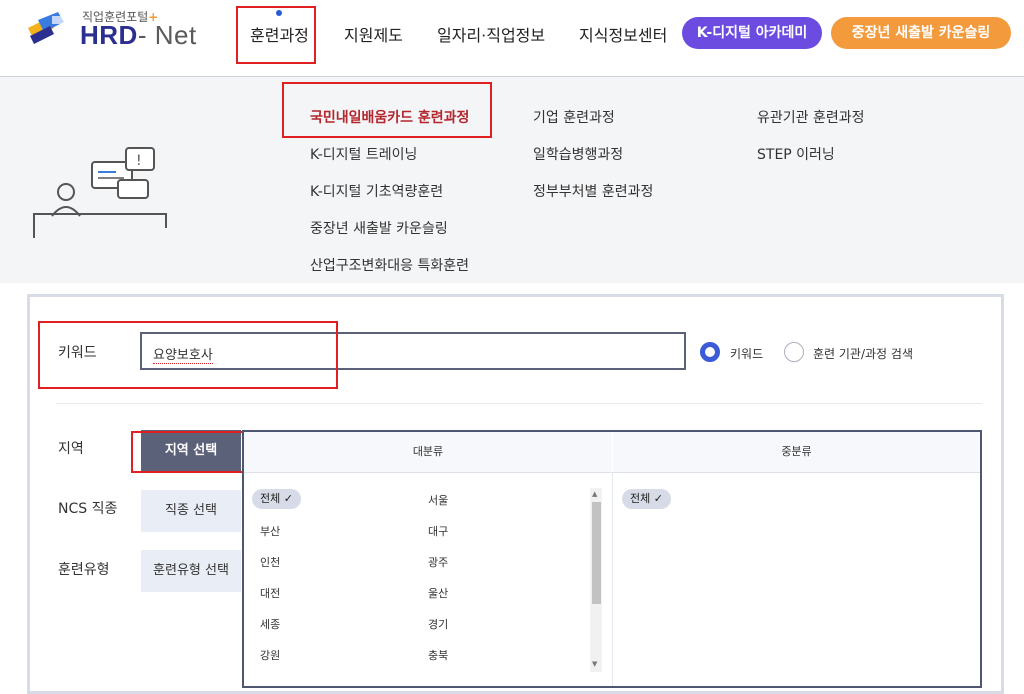 The width and height of the screenshot is (1024, 694). What do you see at coordinates (84, 570) in the screenshot?
I see `training-type-label: 훈련유형` at bounding box center [84, 570].